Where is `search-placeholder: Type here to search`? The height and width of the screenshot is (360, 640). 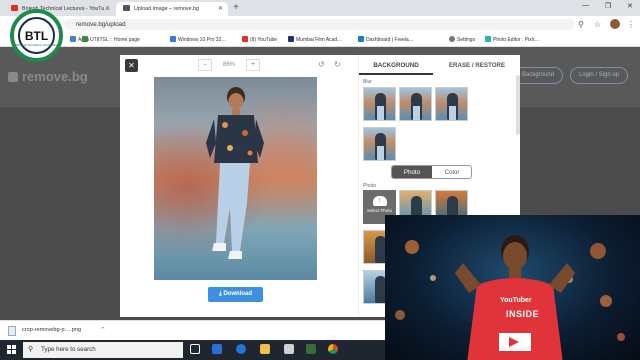 search-placeholder: Type here to search is located at coordinates (68, 349).